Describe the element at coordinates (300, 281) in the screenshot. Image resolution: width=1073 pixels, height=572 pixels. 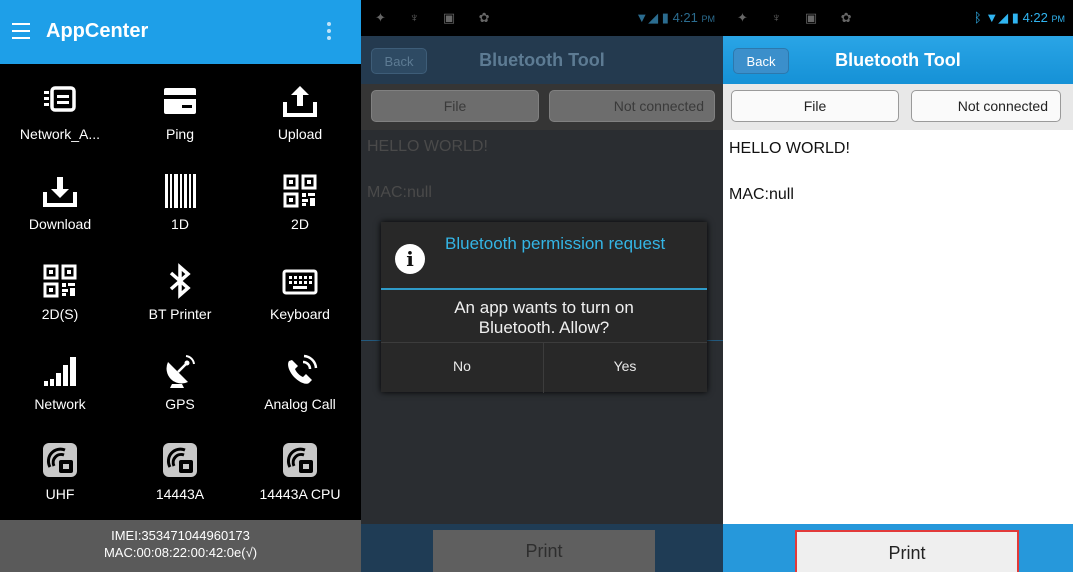
I see `keyboard-icon` at that location.